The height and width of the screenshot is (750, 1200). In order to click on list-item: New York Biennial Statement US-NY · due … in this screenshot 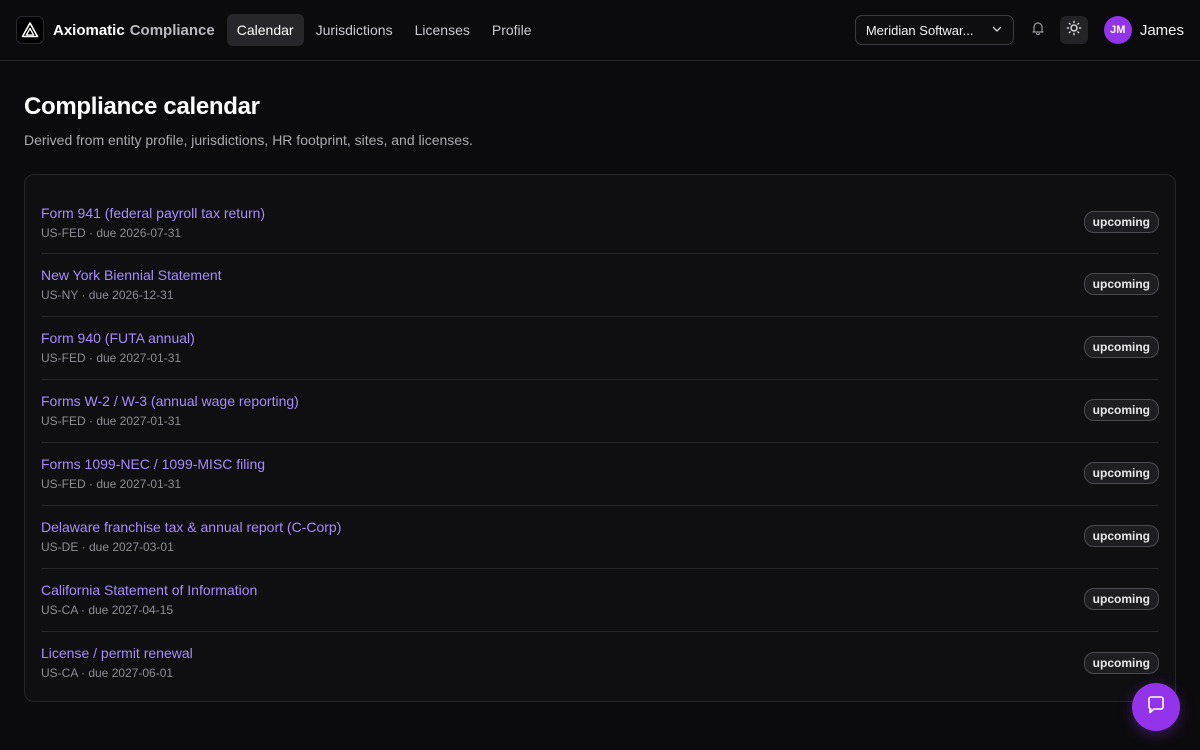, I will do `click(600, 285)`.